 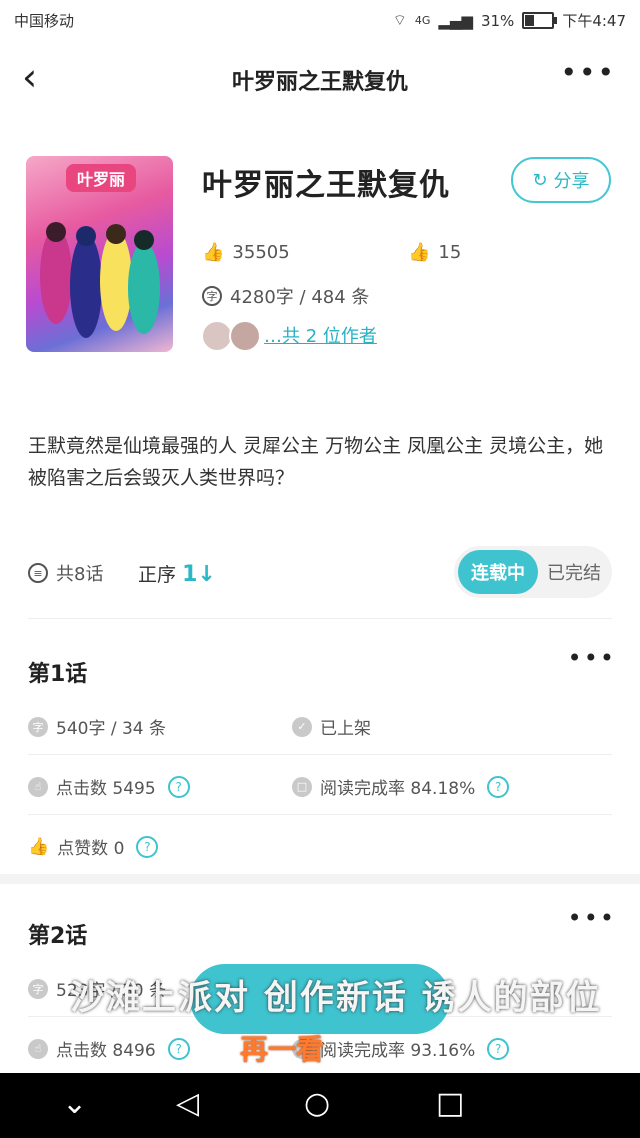 What do you see at coordinates (187, 1104) in the screenshot?
I see `back-triangle-icon: ◁` at bounding box center [187, 1104].